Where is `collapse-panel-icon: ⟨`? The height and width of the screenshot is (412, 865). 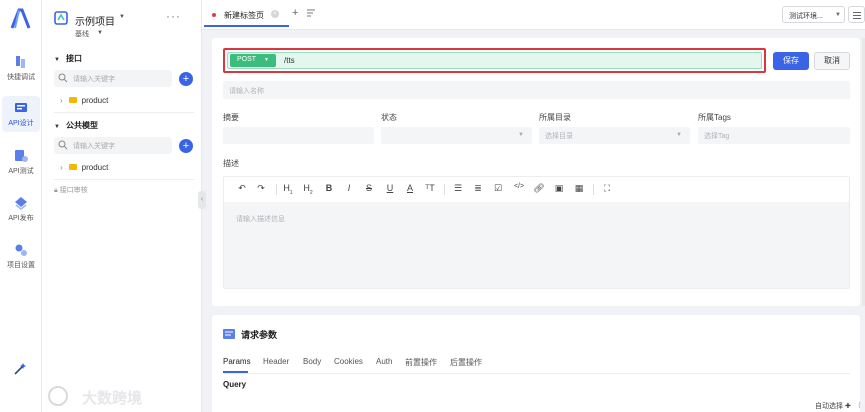 collapse-panel-icon: ⟨ is located at coordinates (859, 405).